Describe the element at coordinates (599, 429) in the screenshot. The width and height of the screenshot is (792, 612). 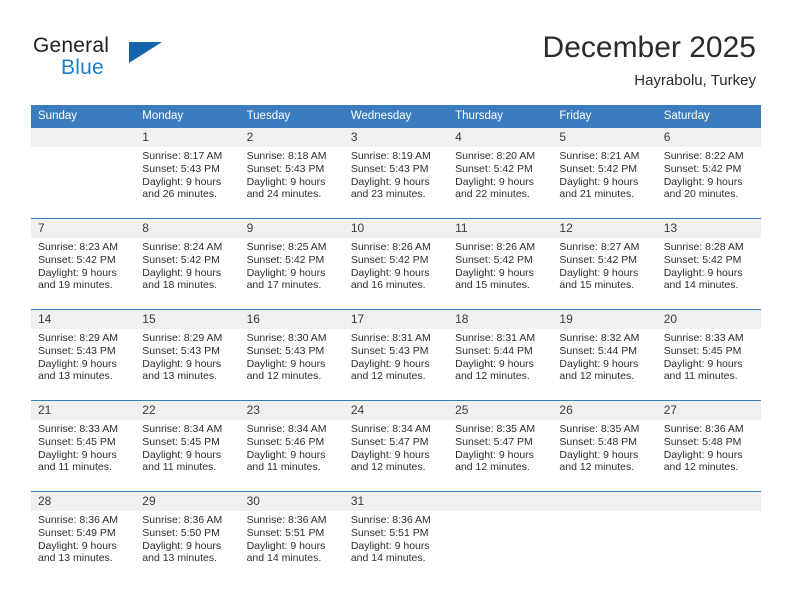
I see `sunrise-text: Sunrise: 8:35 AM` at that location.